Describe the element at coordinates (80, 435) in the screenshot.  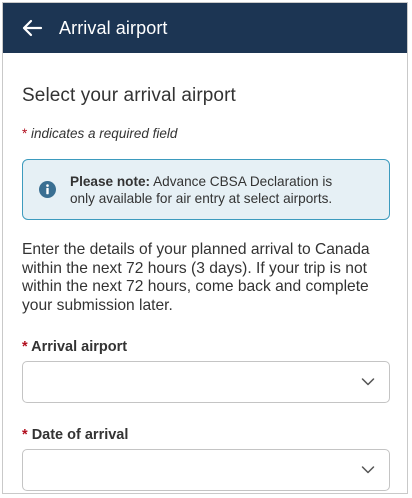
I see `date-of-arrival-label-text: Date of arrival` at that location.